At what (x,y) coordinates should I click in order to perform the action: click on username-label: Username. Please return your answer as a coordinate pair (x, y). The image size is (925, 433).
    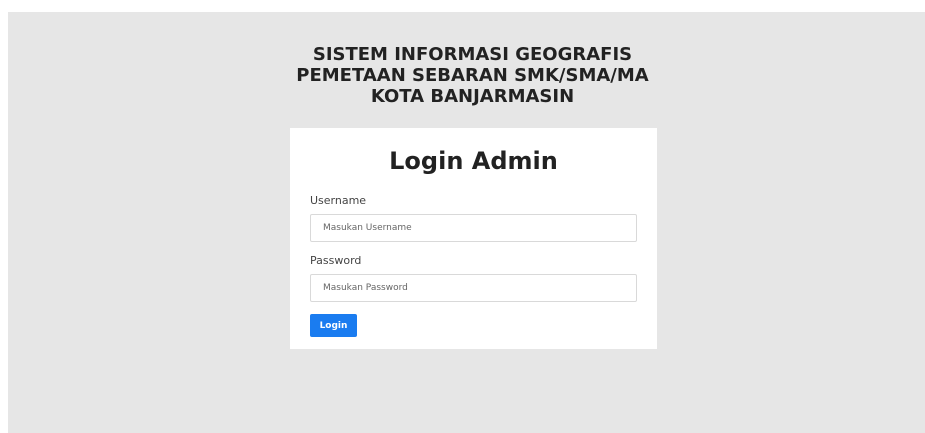
    Looking at the image, I should click on (338, 200).